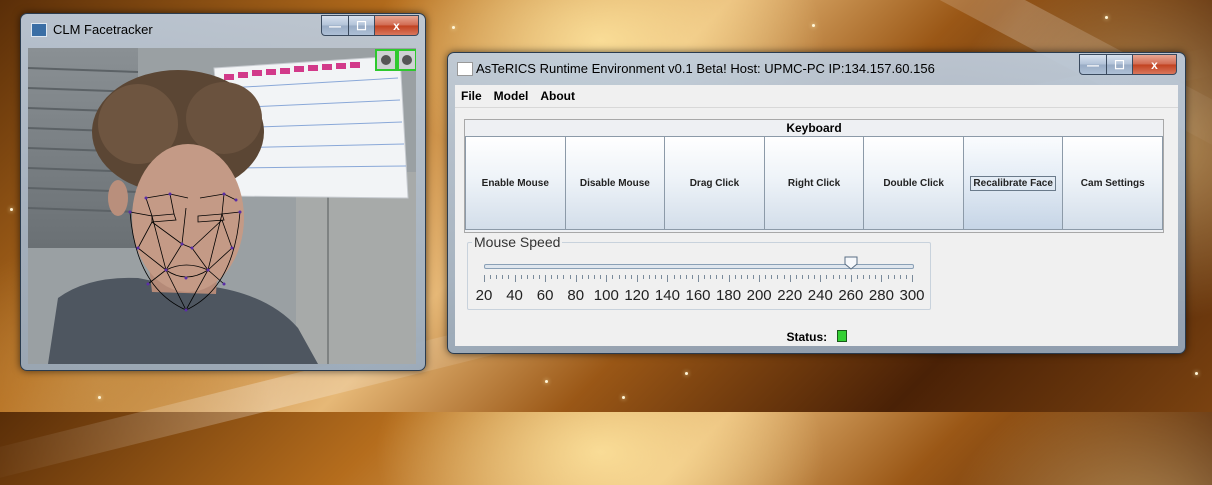  I want to click on status-indicator, so click(841, 336).